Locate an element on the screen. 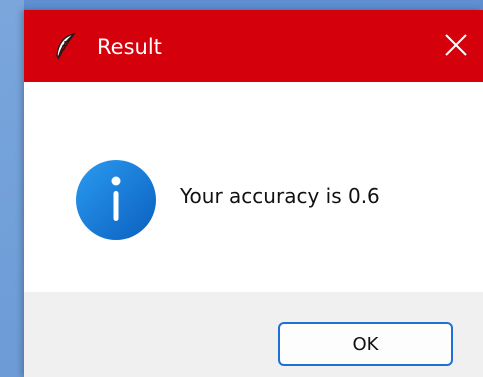  info-icon is located at coordinates (116, 200).